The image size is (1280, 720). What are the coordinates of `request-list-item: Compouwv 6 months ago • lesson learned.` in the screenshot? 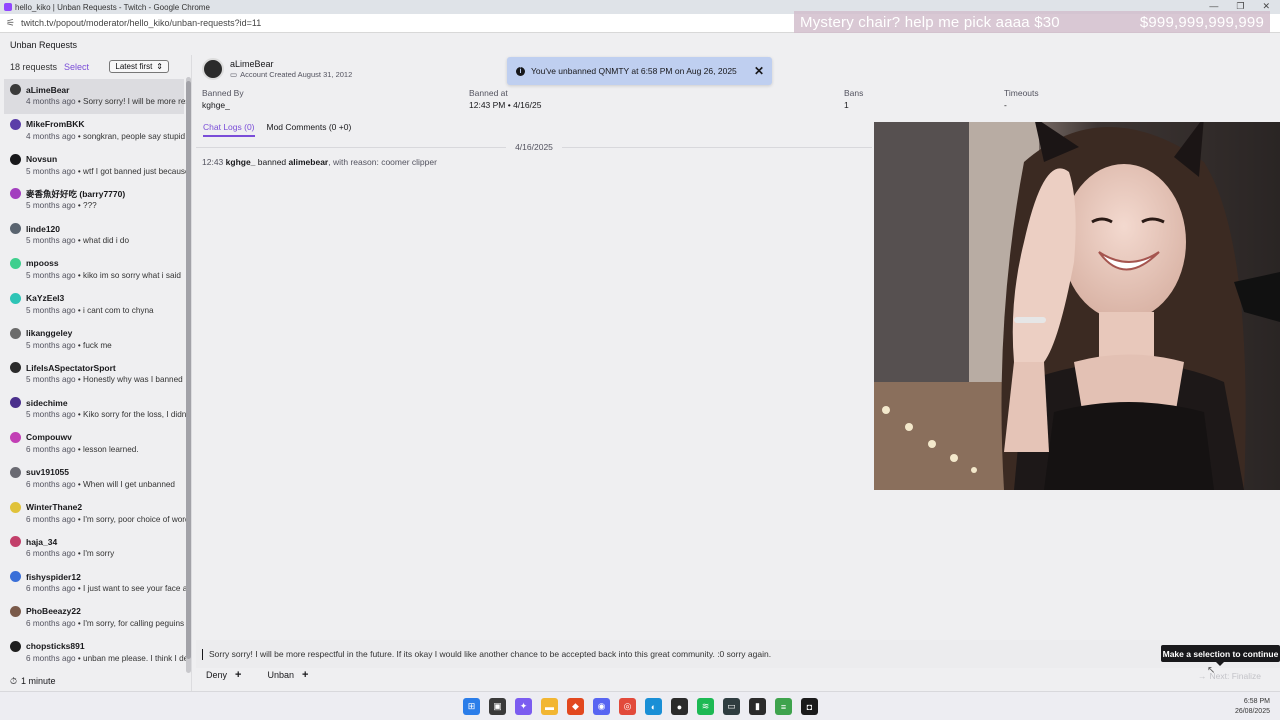 It's located at (94, 444).